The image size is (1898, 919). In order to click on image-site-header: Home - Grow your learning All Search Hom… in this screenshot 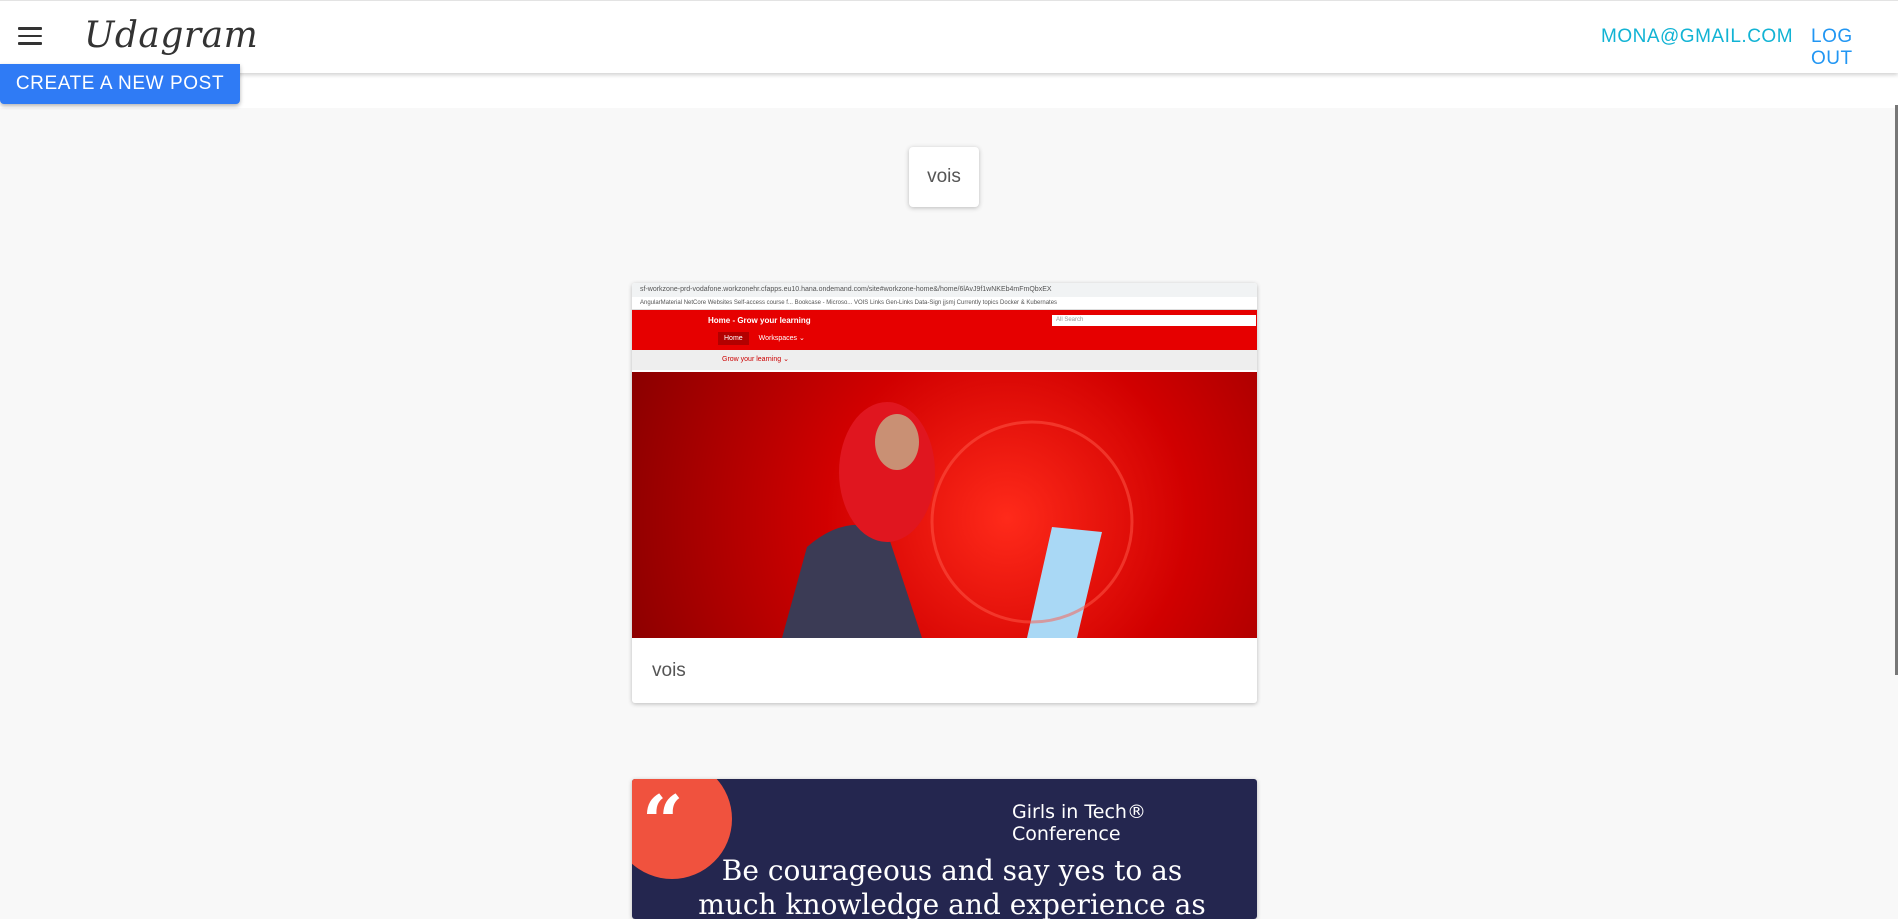, I will do `click(944, 330)`.